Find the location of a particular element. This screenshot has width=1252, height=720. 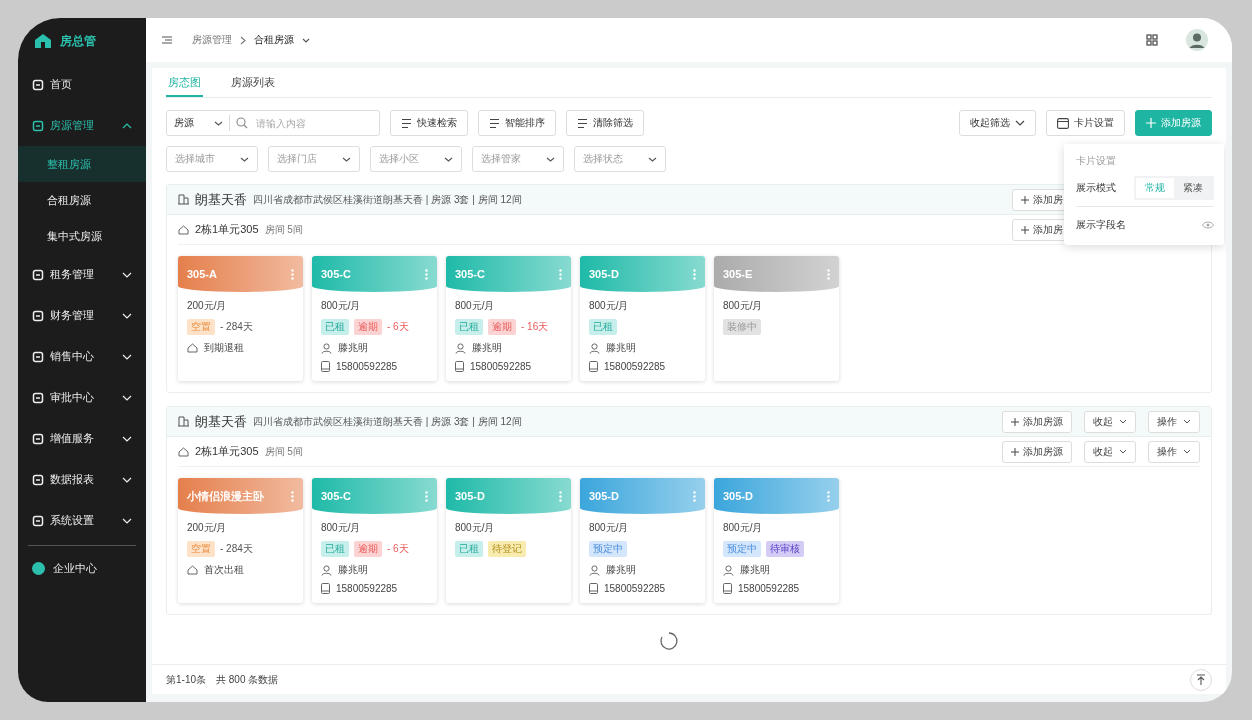

status-tag: 已租 is located at coordinates (335, 549).